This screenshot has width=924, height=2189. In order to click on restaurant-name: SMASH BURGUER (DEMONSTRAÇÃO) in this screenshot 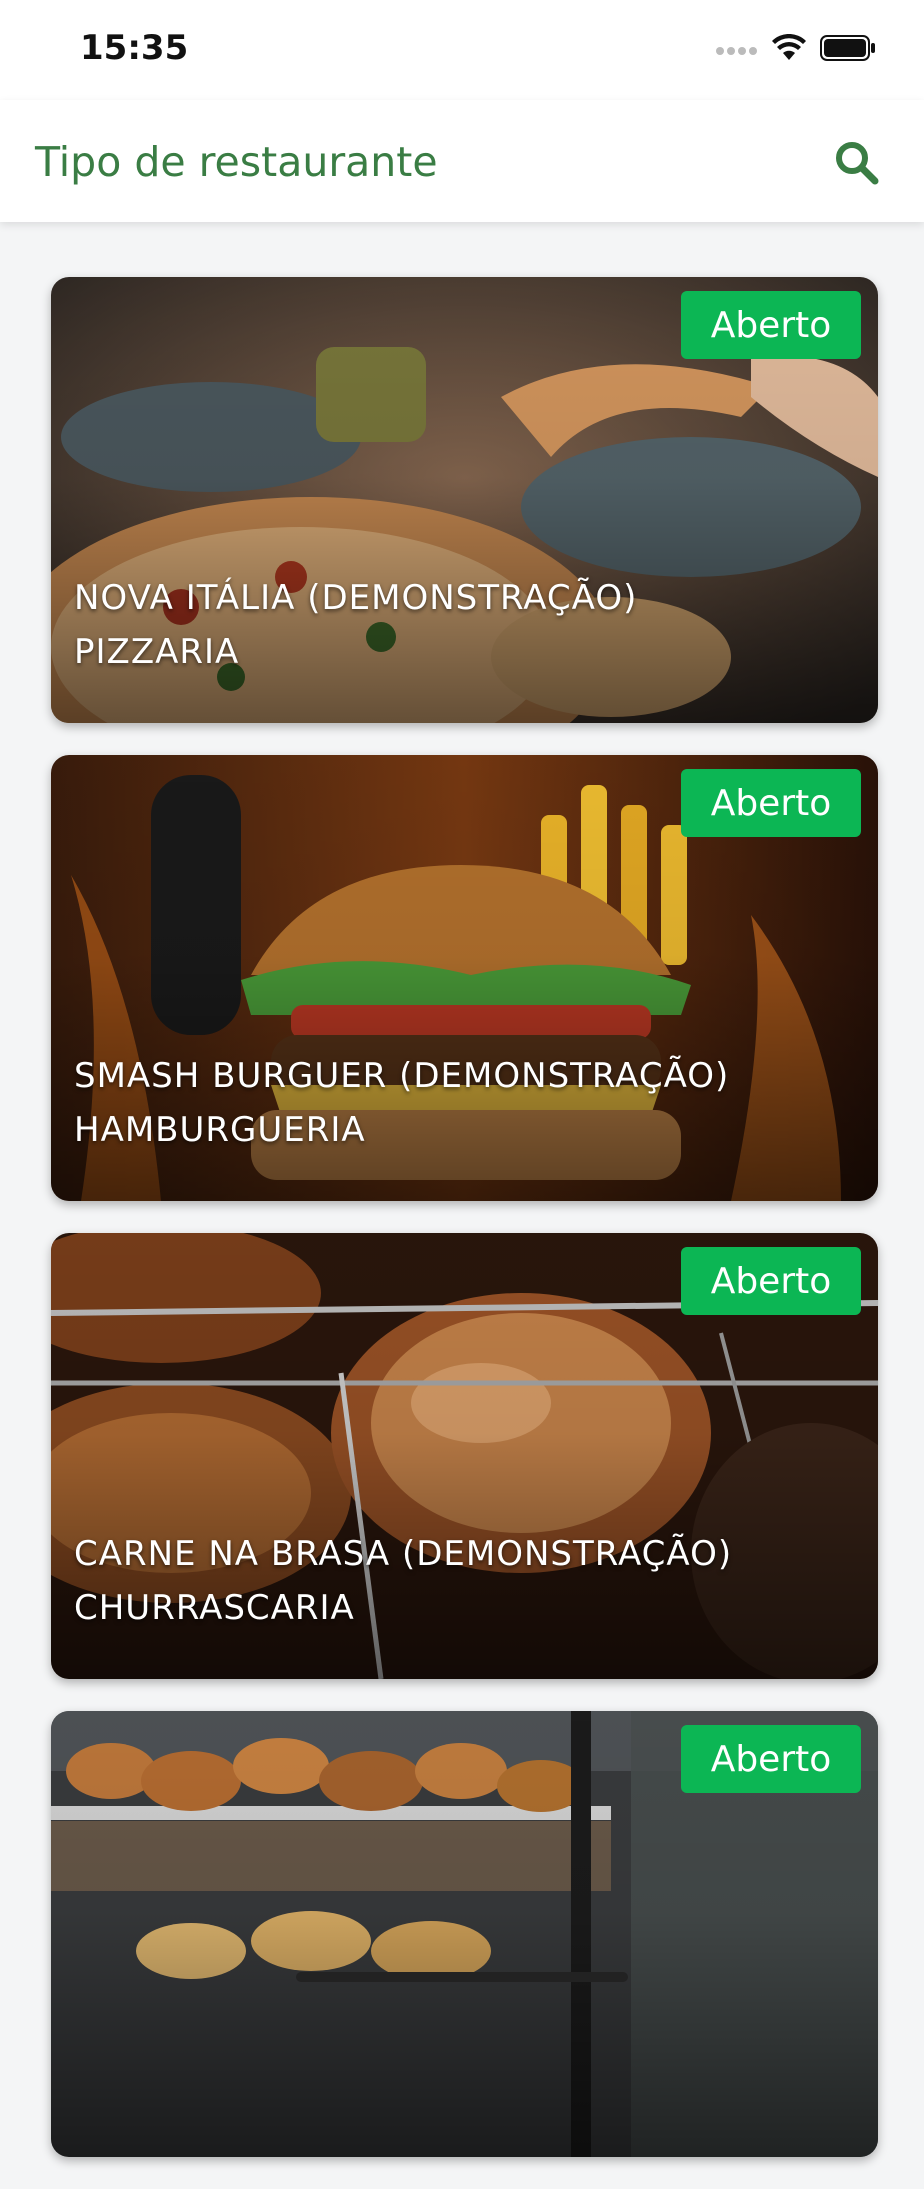, I will do `click(402, 1076)`.